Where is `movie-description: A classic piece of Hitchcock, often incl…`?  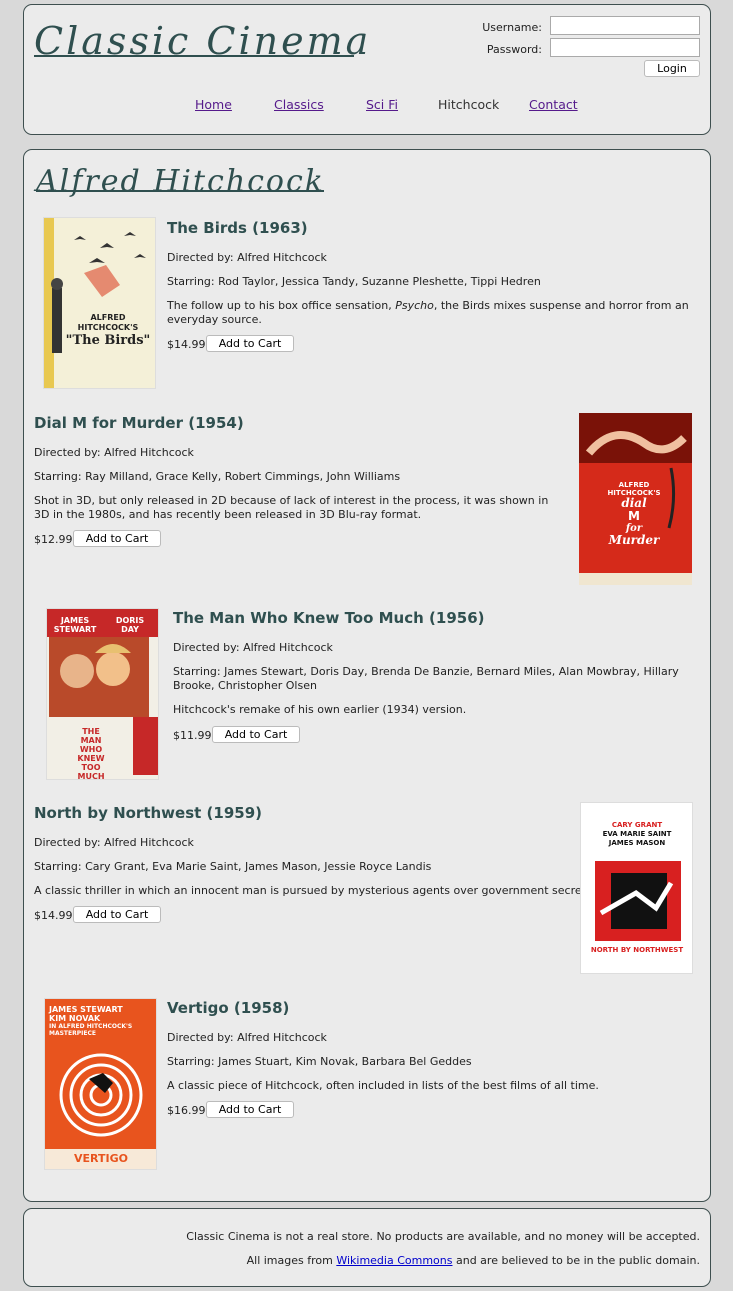 movie-description: A classic piece of Hitchcock, often incl… is located at coordinates (383, 1085).